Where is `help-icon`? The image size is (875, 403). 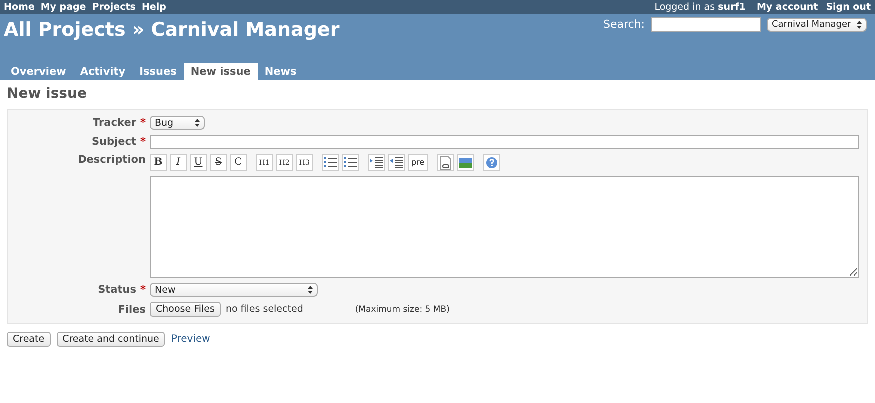 help-icon is located at coordinates (492, 162).